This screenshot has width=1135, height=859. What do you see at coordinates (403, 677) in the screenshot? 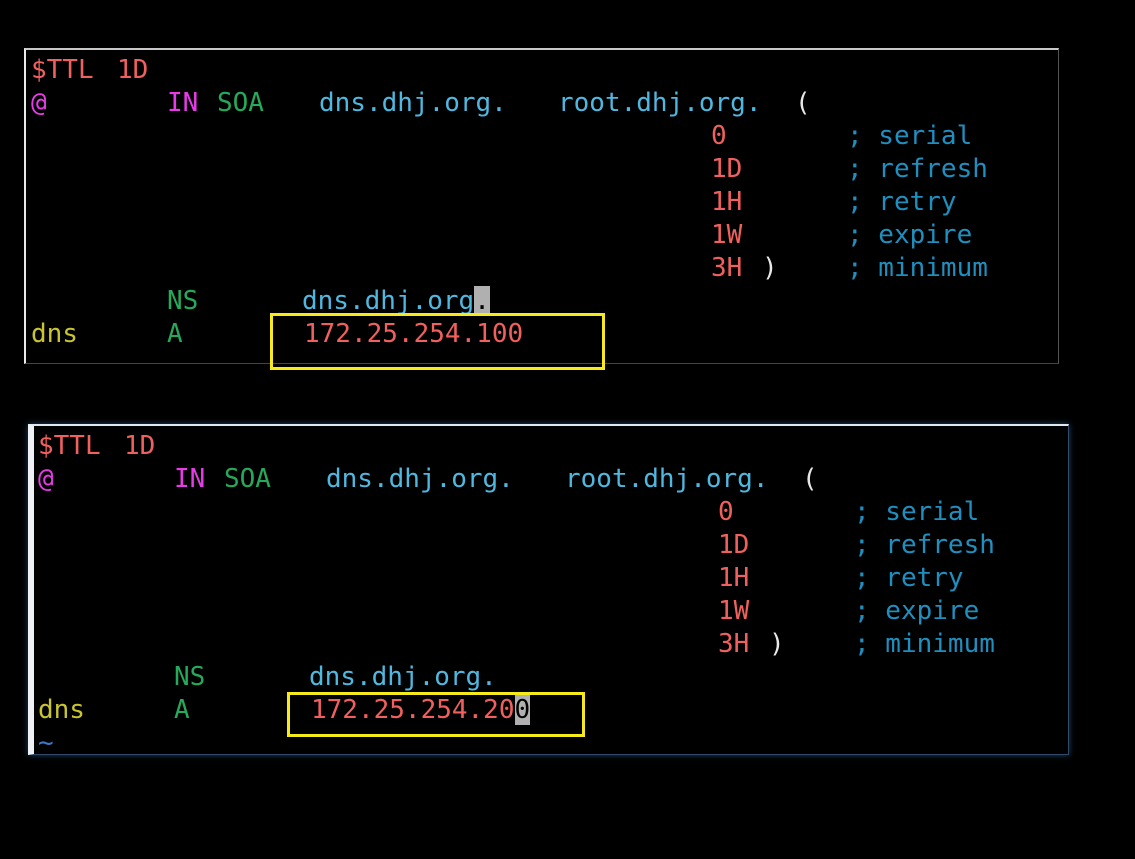
I see `ns-record-value: dns.dhj.org.` at bounding box center [403, 677].